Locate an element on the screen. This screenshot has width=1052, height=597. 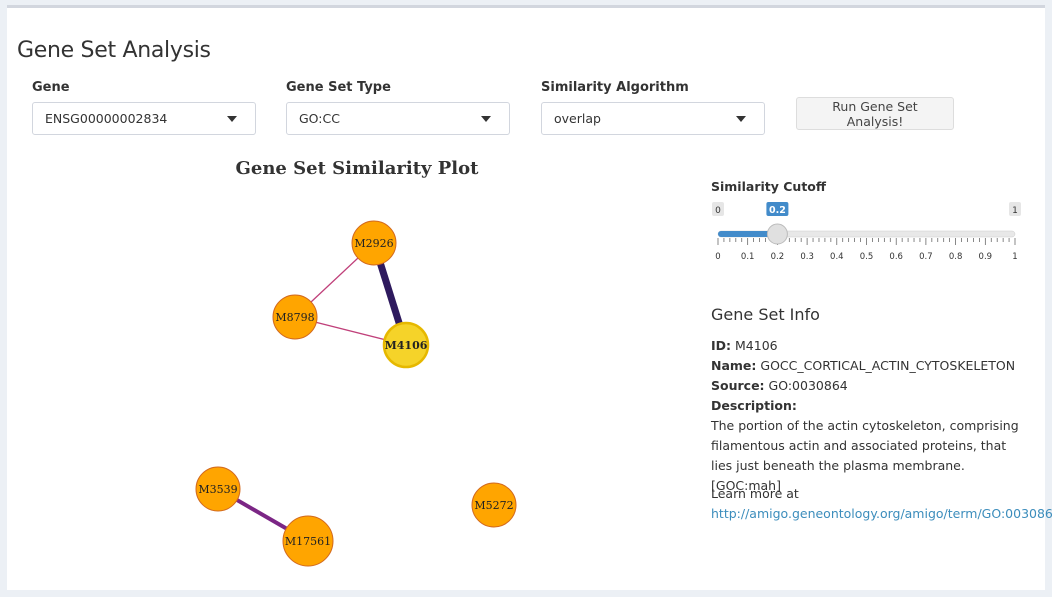
node-M8798: M8798 is located at coordinates (295, 317).